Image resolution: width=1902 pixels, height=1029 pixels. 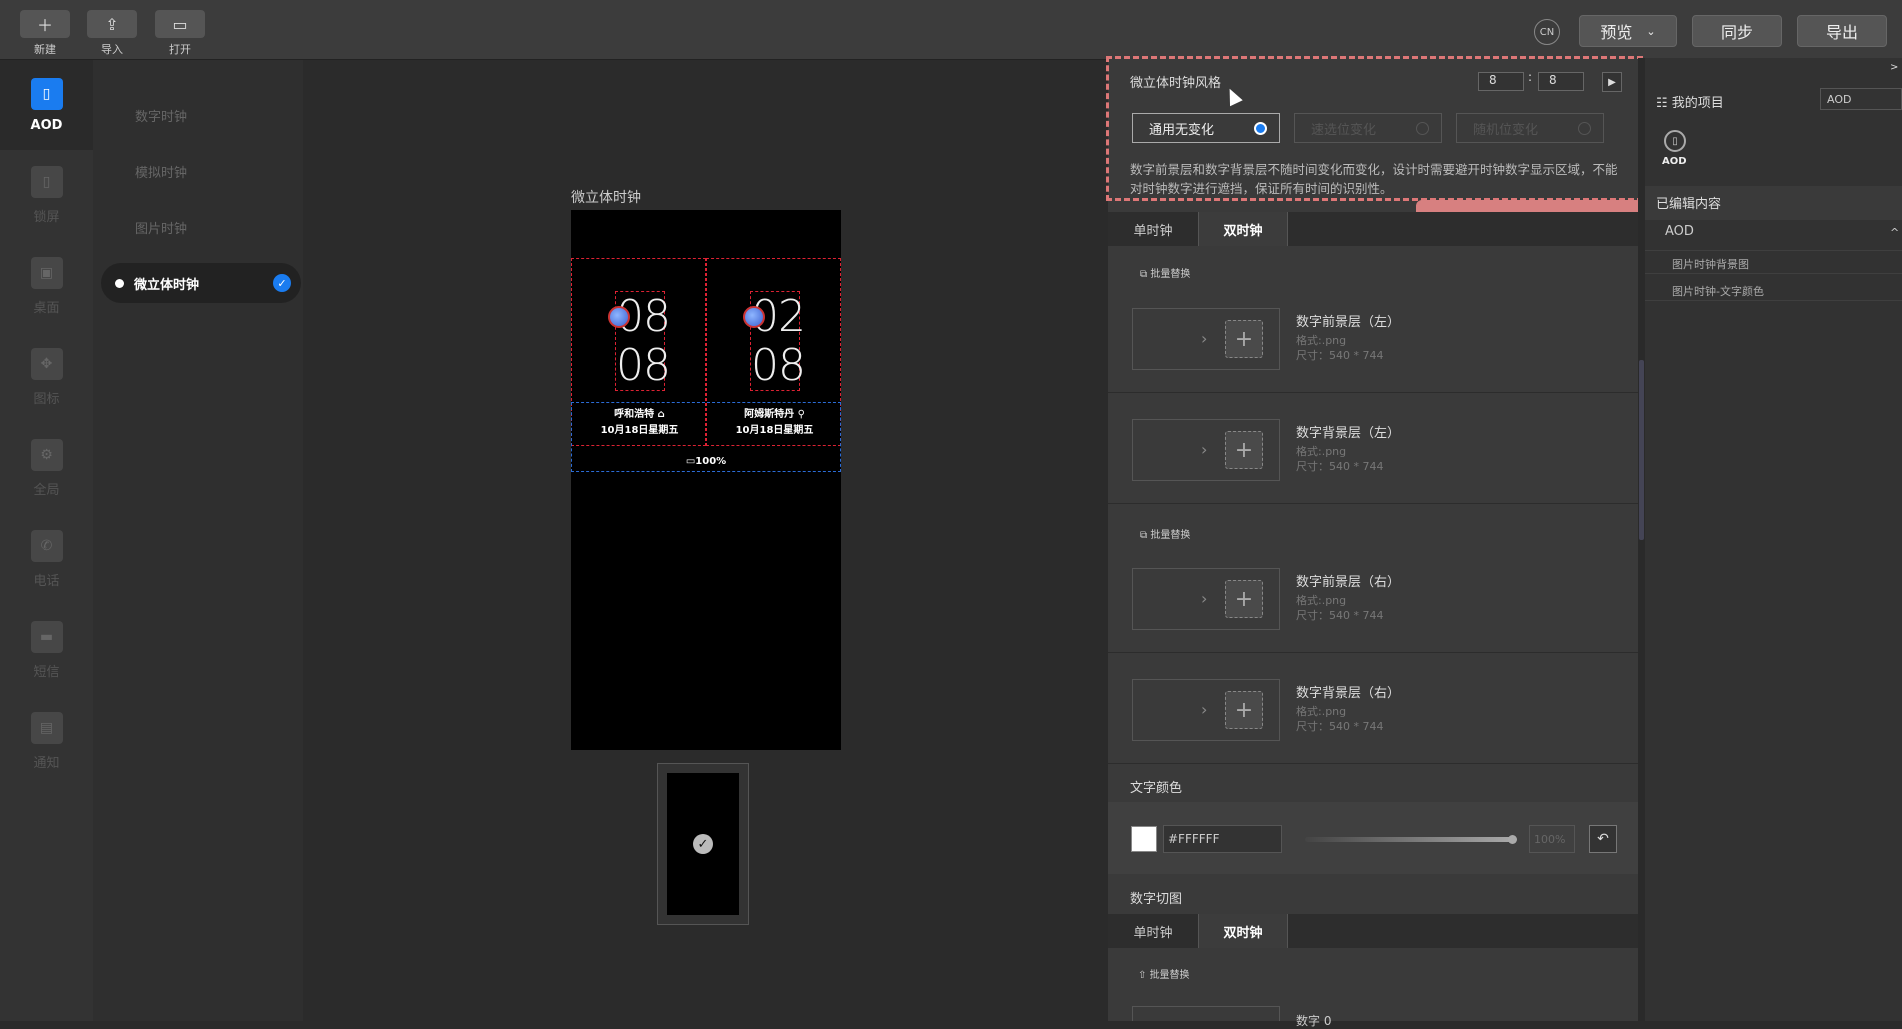 I want to click on subnav-item-image-clock: 图片时钟, so click(x=161, y=227).